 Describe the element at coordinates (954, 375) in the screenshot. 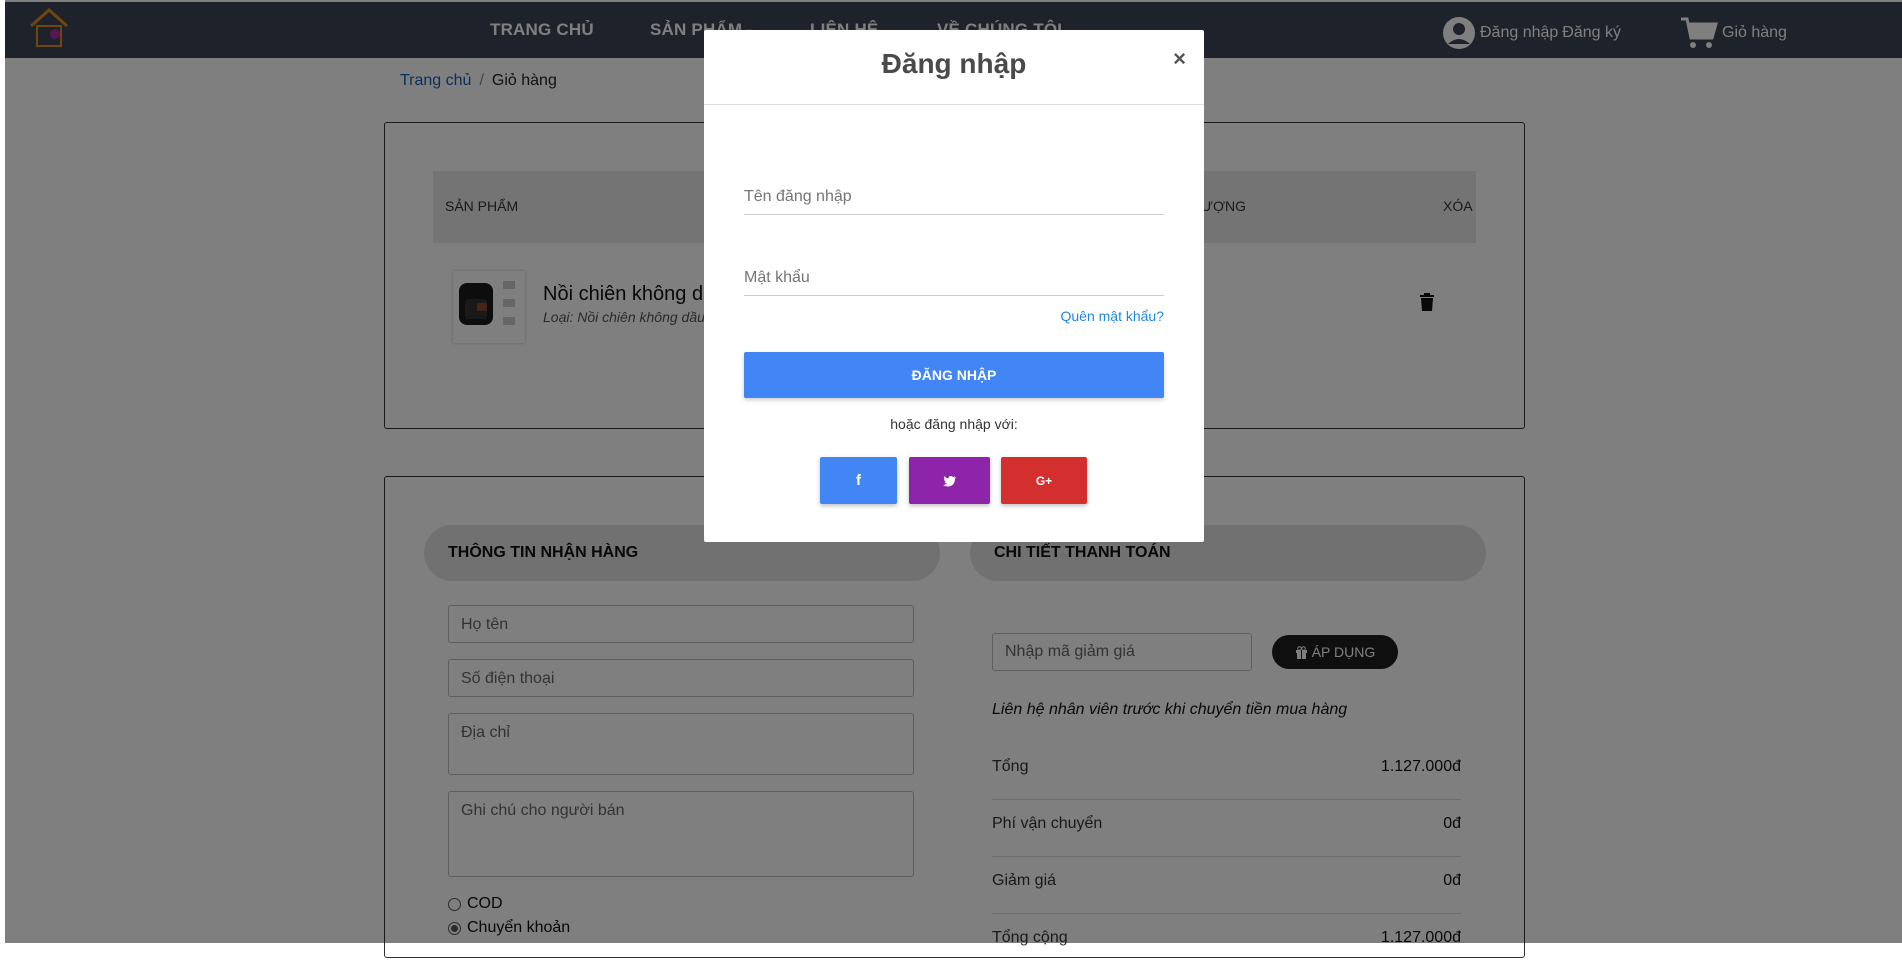

I see `login-submit-button: ĐĂNG NHẬP` at that location.